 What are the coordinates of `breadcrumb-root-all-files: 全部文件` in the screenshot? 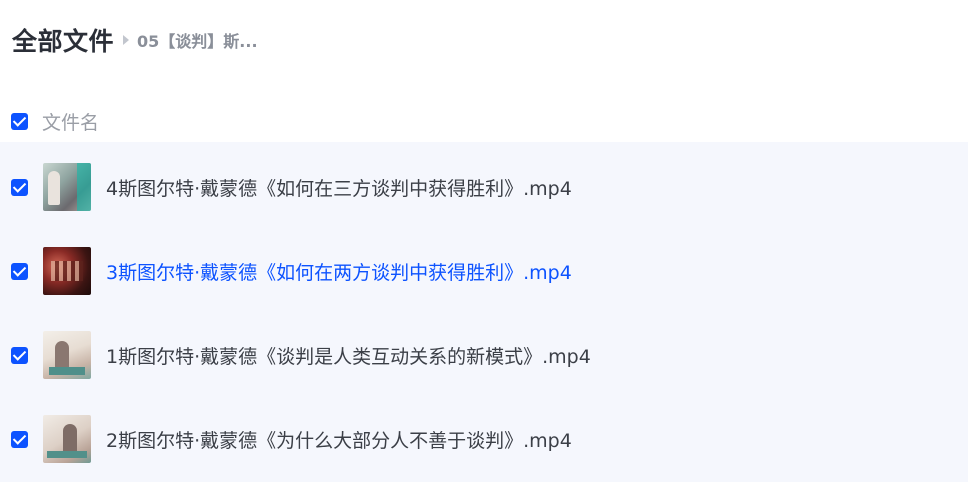 It's located at (63, 40).